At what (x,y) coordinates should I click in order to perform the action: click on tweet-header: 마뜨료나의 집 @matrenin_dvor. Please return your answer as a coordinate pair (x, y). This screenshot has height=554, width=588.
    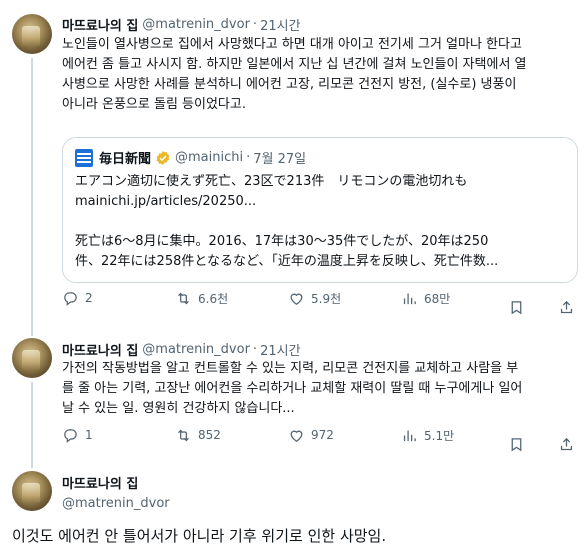
    Looking at the image, I should click on (116, 492).